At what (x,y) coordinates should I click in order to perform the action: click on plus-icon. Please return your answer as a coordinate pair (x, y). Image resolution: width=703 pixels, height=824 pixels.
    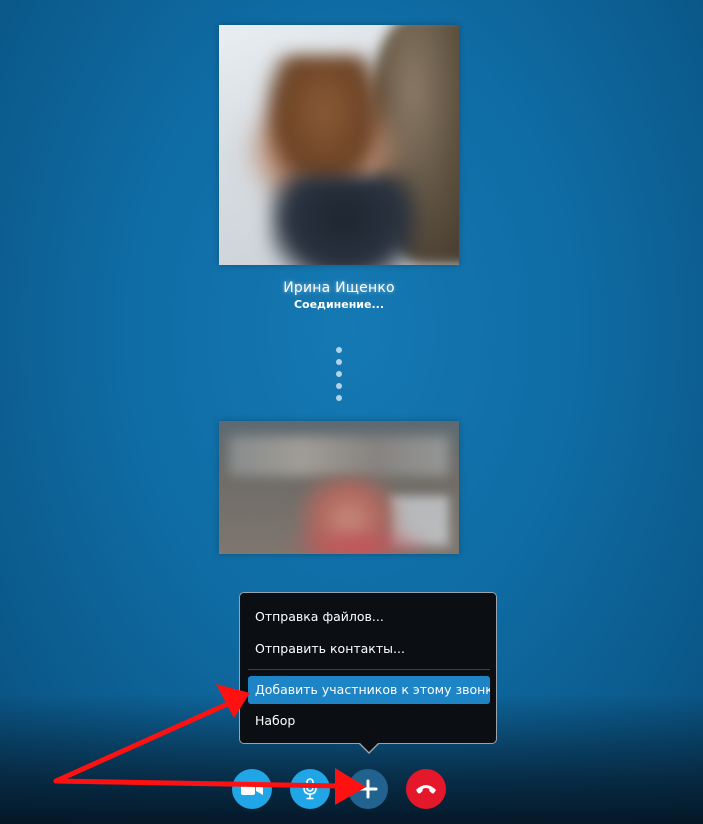
    Looking at the image, I should click on (368, 789).